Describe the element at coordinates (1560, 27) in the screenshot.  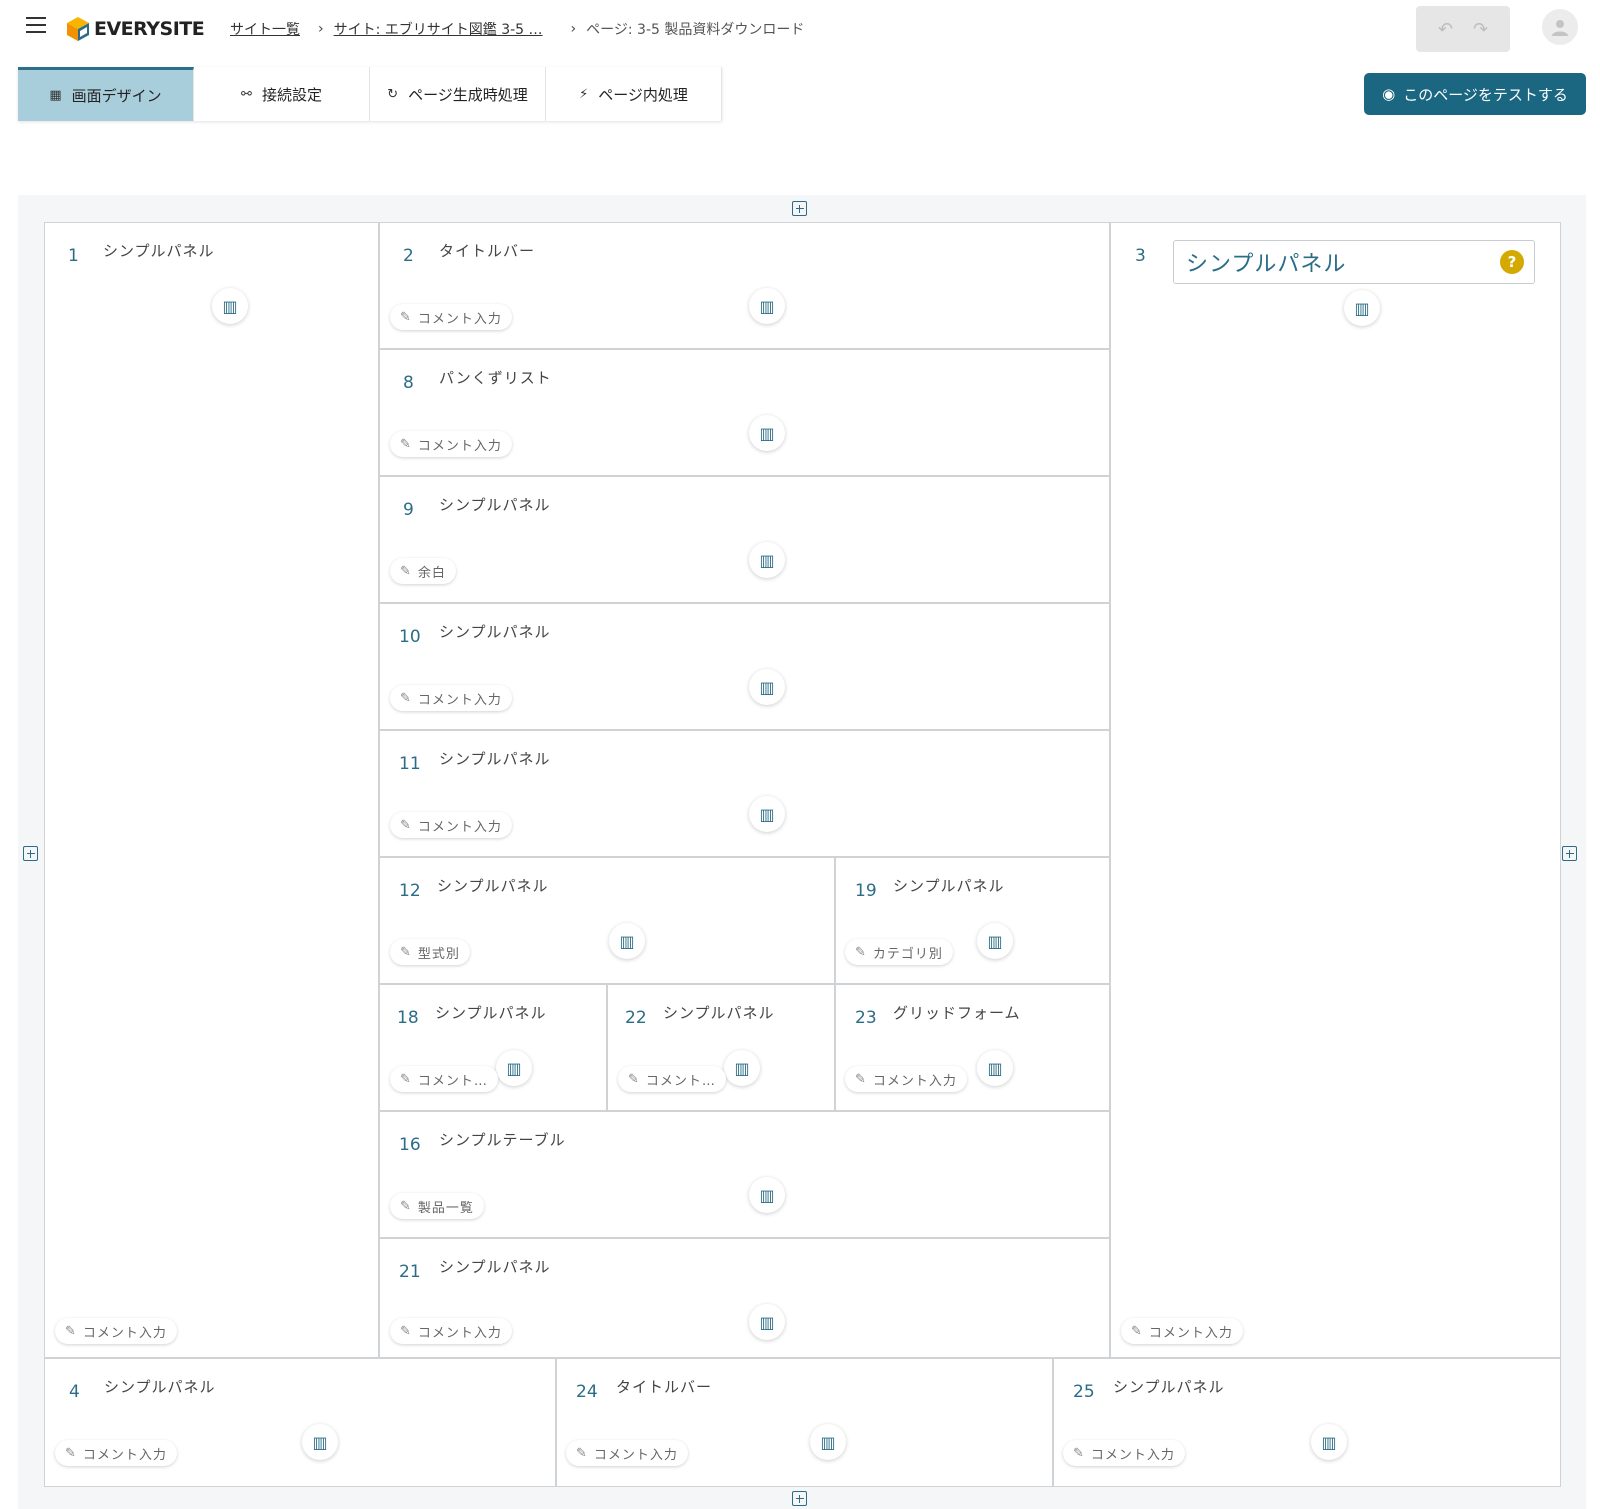
I see `avatar` at that location.